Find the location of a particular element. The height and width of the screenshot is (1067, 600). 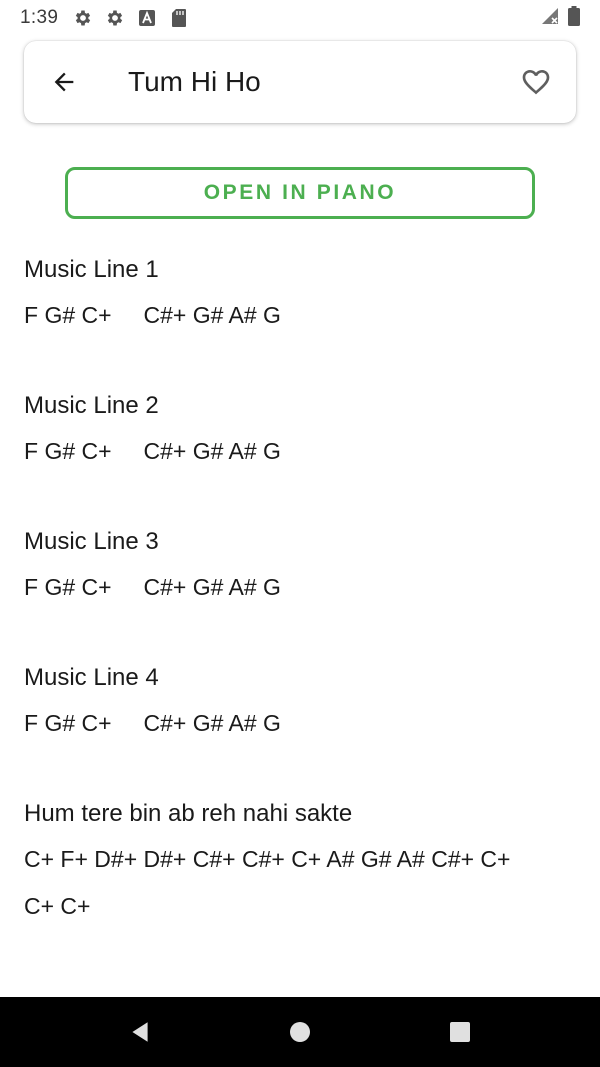

favorite-button is located at coordinates (536, 82).